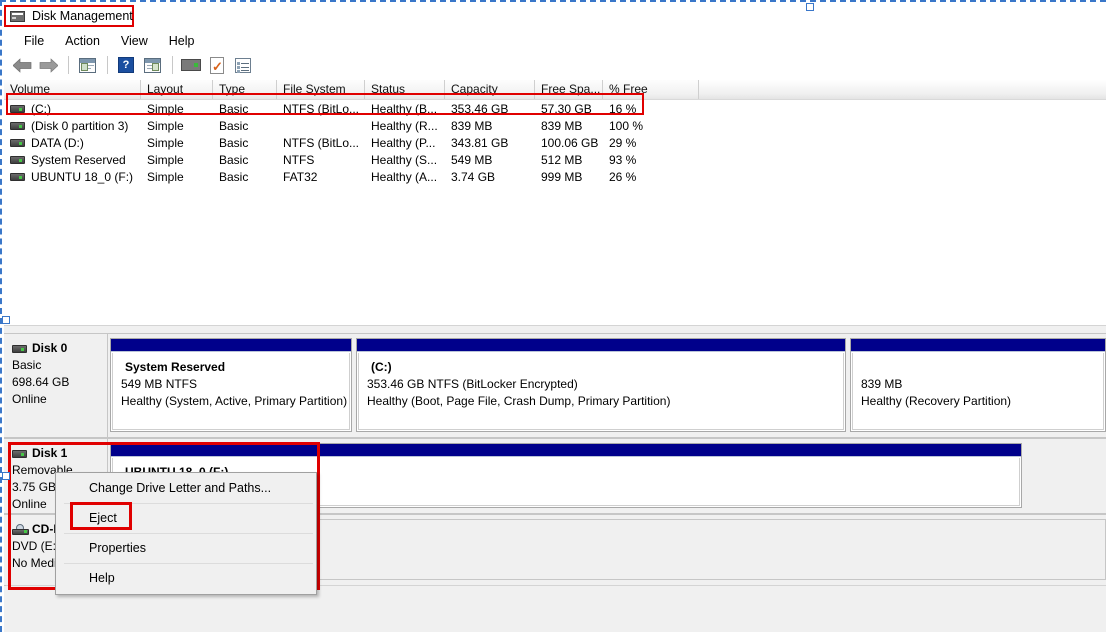  What do you see at coordinates (555, 41) in the screenshot?
I see `menu-bar: File Action View Help` at bounding box center [555, 41].